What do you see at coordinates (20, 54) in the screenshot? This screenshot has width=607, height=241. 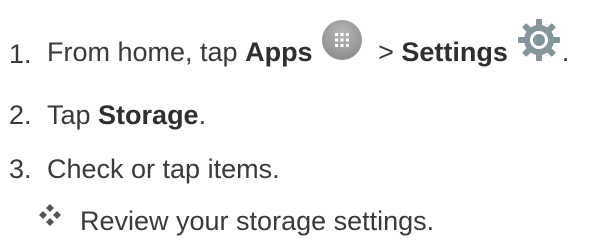 I see `step-number: 1.` at bounding box center [20, 54].